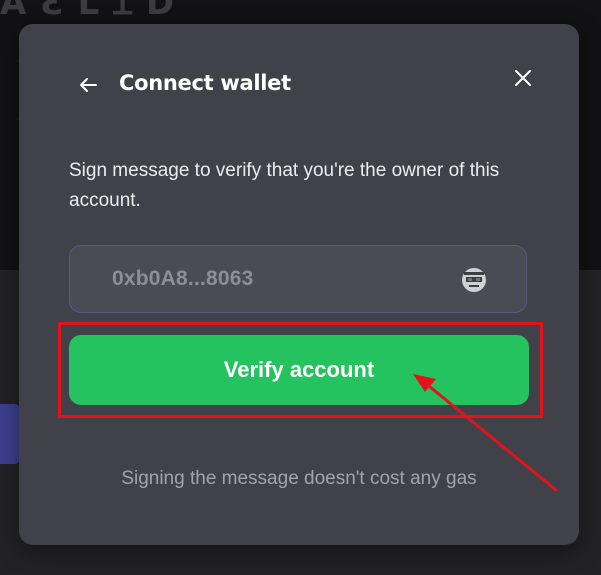  Describe the element at coordinates (183, 278) in the screenshot. I see `wallet-address: 0xb0A8...8063` at that location.